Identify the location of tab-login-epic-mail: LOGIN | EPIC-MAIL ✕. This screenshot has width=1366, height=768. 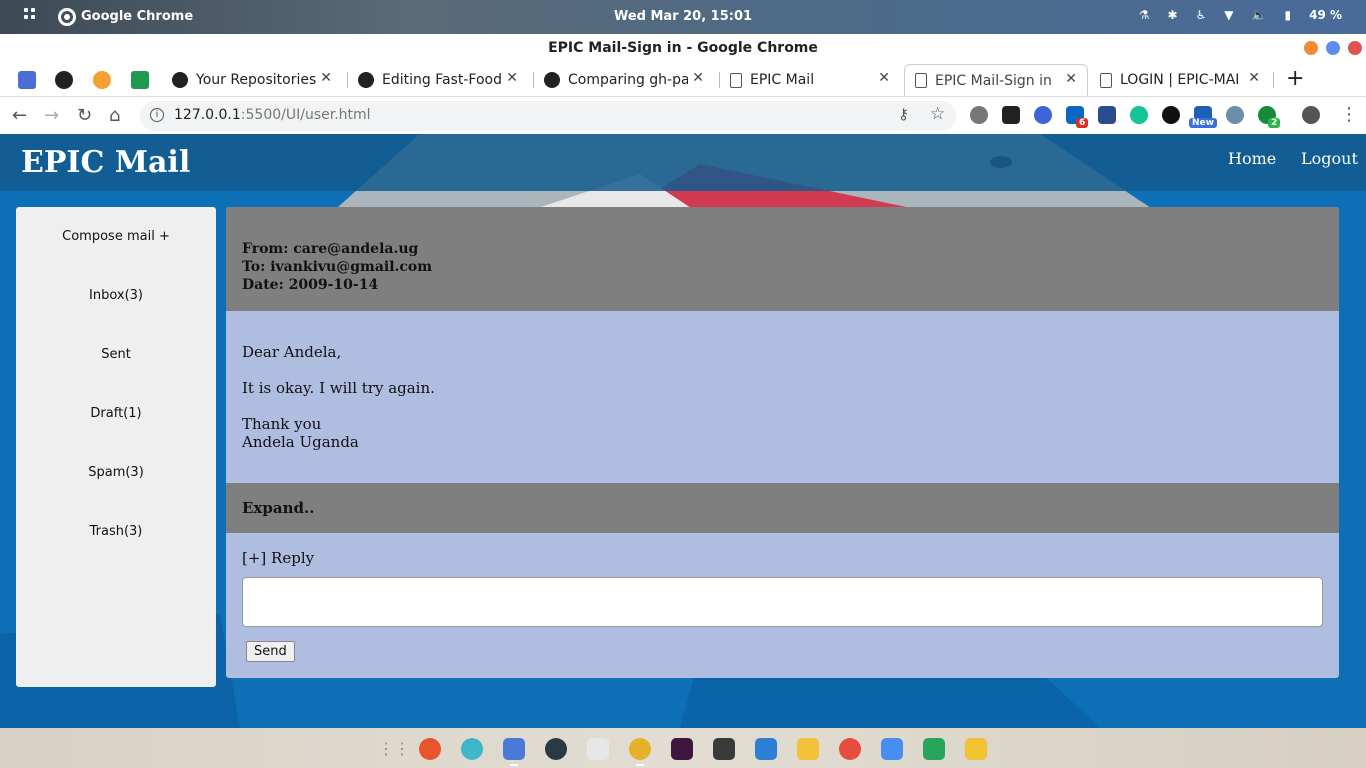
(1180, 80).